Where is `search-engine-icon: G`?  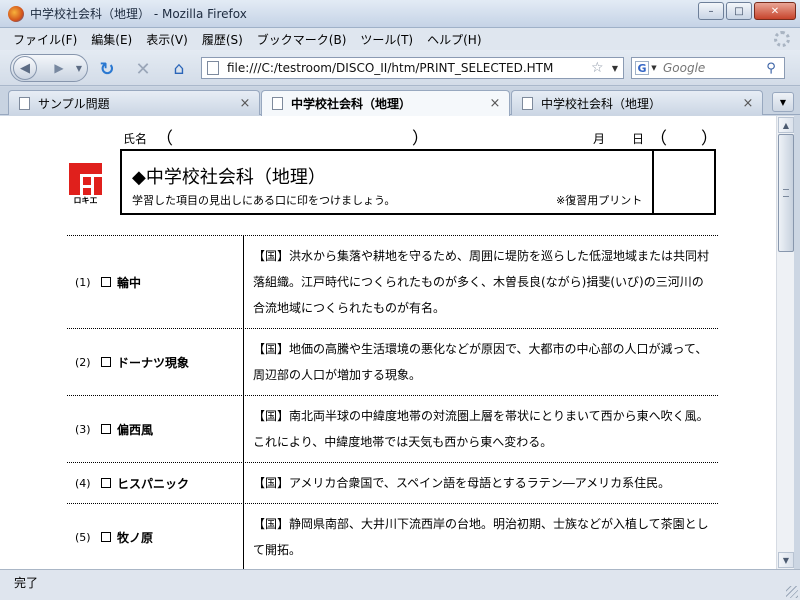
search-engine-icon: G is located at coordinates (642, 68).